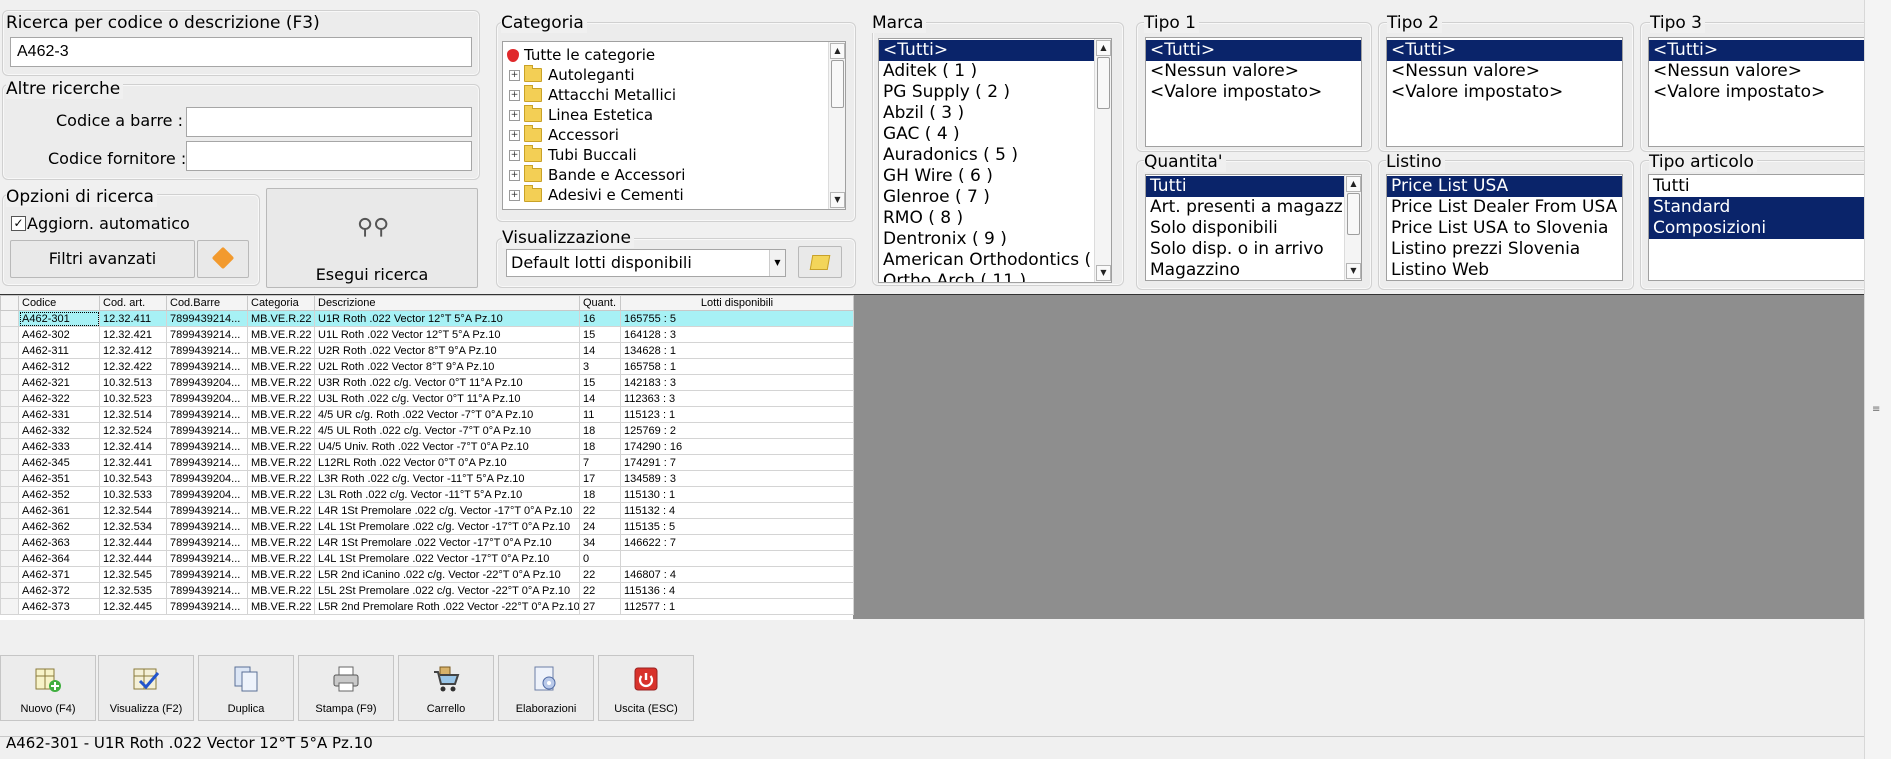 The image size is (1891, 759). I want to click on quantity-scrollbar: ▲ ▼, so click(1352, 227).